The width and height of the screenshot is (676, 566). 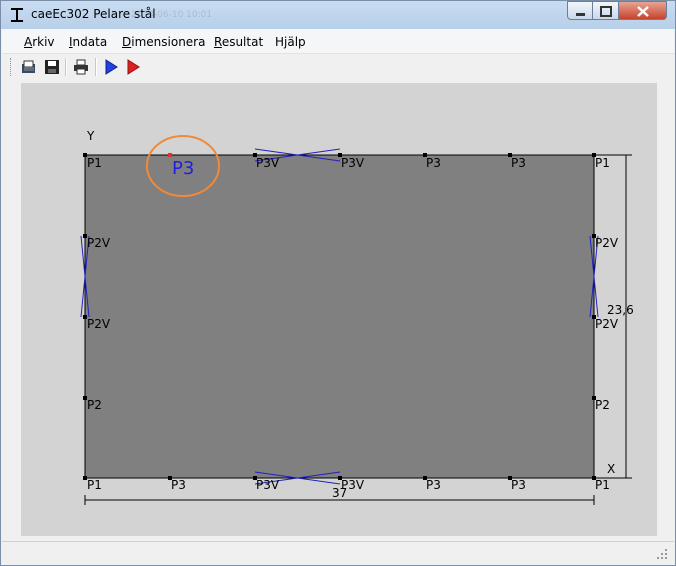 I want to click on toolbar, so click(x=338, y=67).